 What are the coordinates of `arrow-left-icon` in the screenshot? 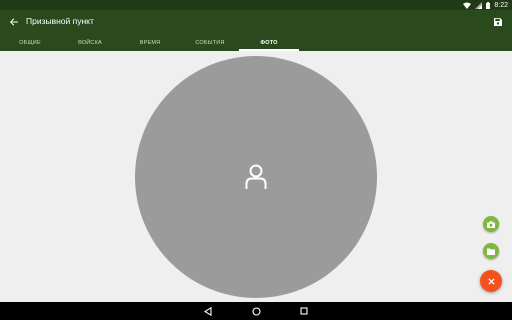 It's located at (14, 22).